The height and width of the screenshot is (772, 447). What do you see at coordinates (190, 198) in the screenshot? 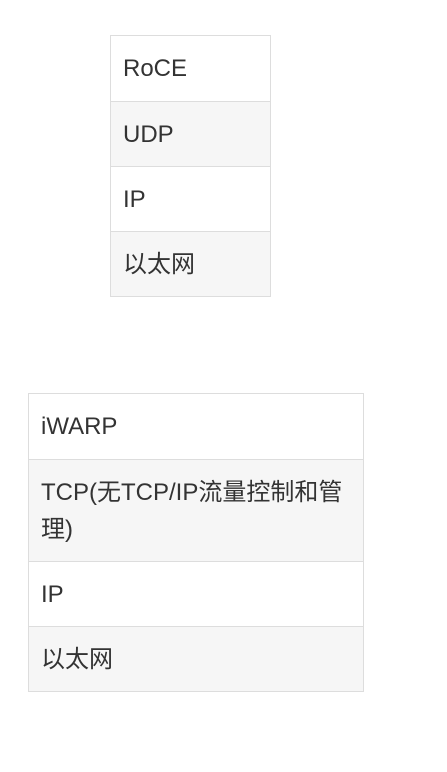
I see `roce-layer-ip: IP` at bounding box center [190, 198].